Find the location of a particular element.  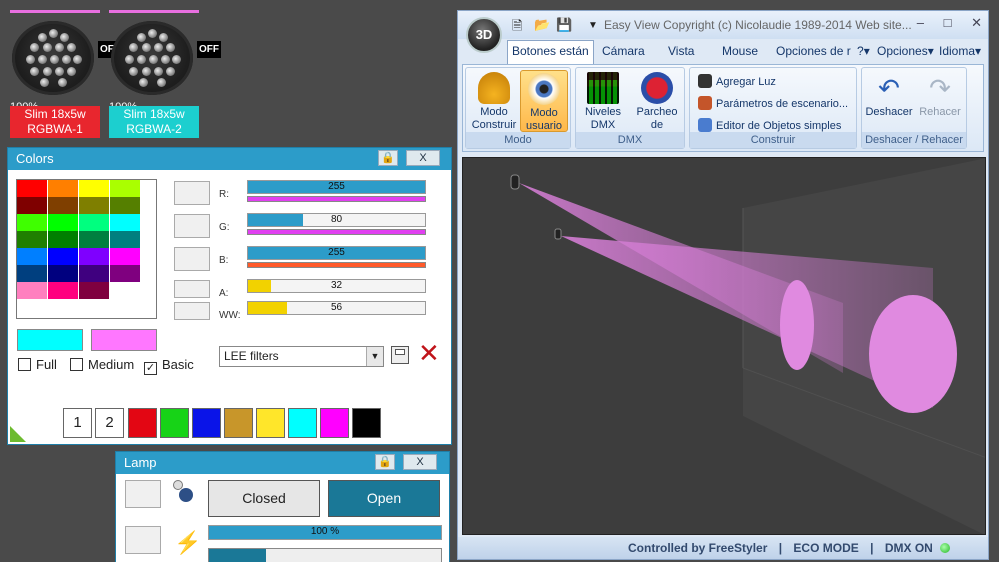

app-orb-button: 3D is located at coordinates (484, 35).